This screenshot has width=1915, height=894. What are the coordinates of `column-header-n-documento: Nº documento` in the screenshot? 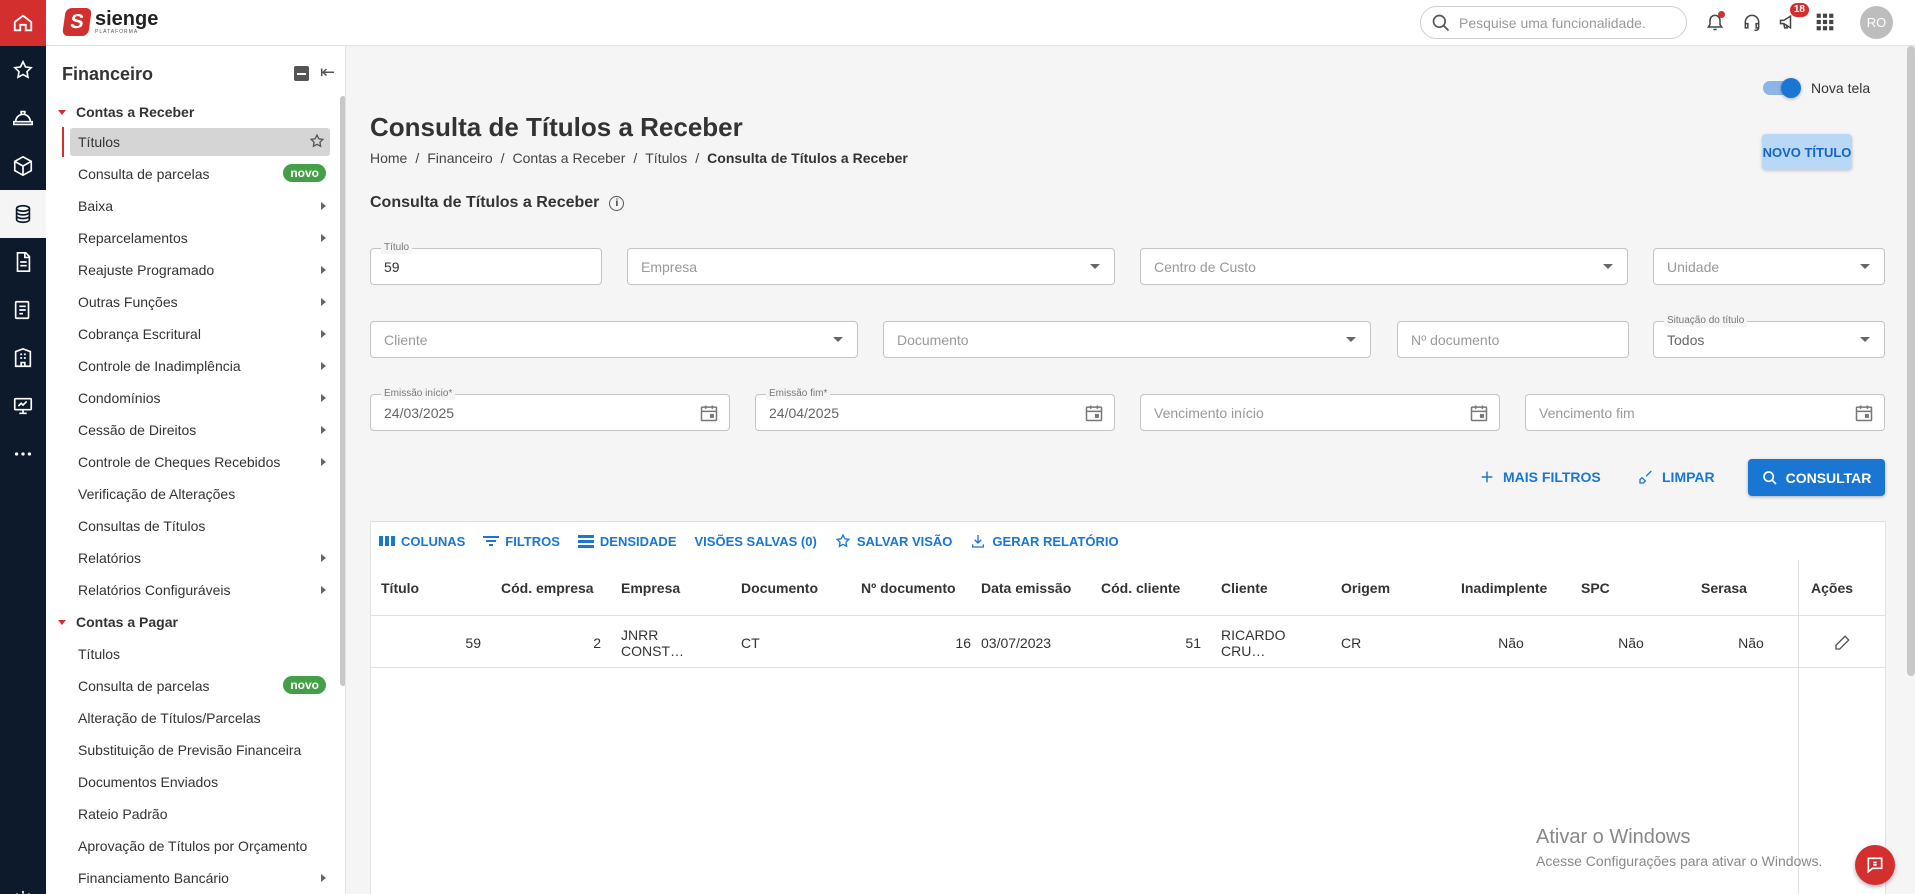 It's located at (916, 588).